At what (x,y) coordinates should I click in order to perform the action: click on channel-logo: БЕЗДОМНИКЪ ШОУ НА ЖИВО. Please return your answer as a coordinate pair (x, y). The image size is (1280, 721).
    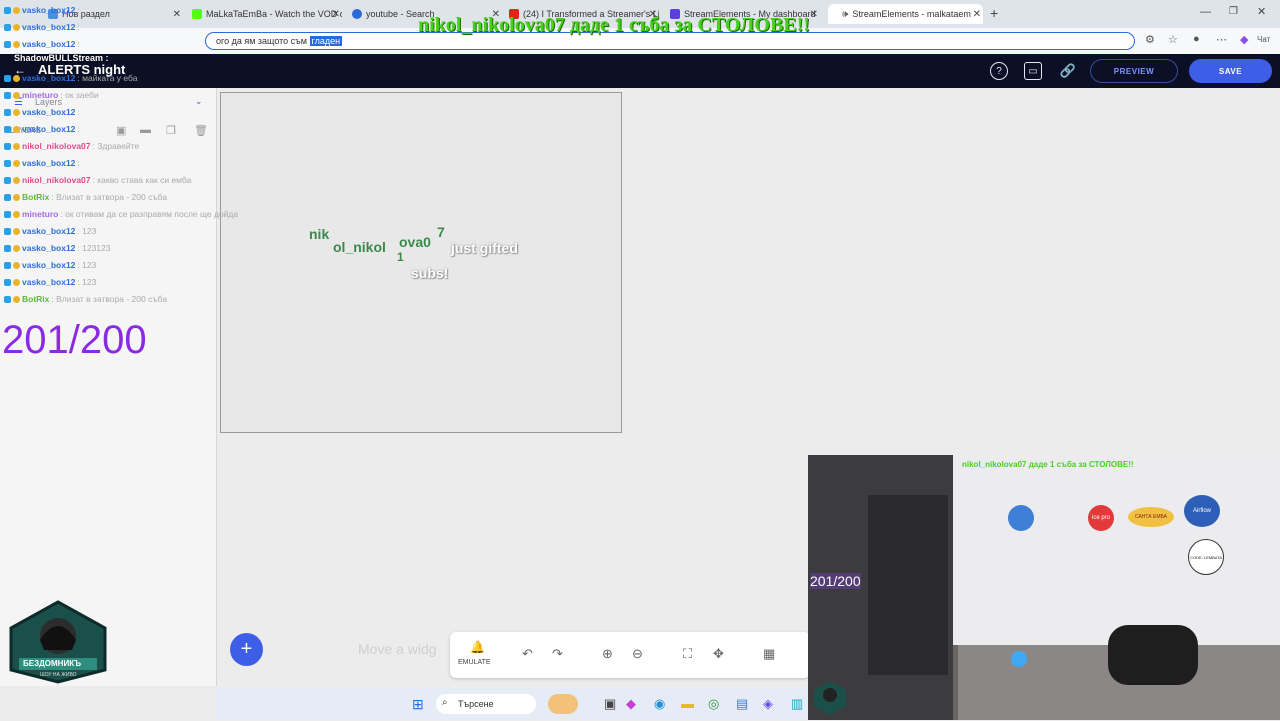
    Looking at the image, I should click on (58, 642).